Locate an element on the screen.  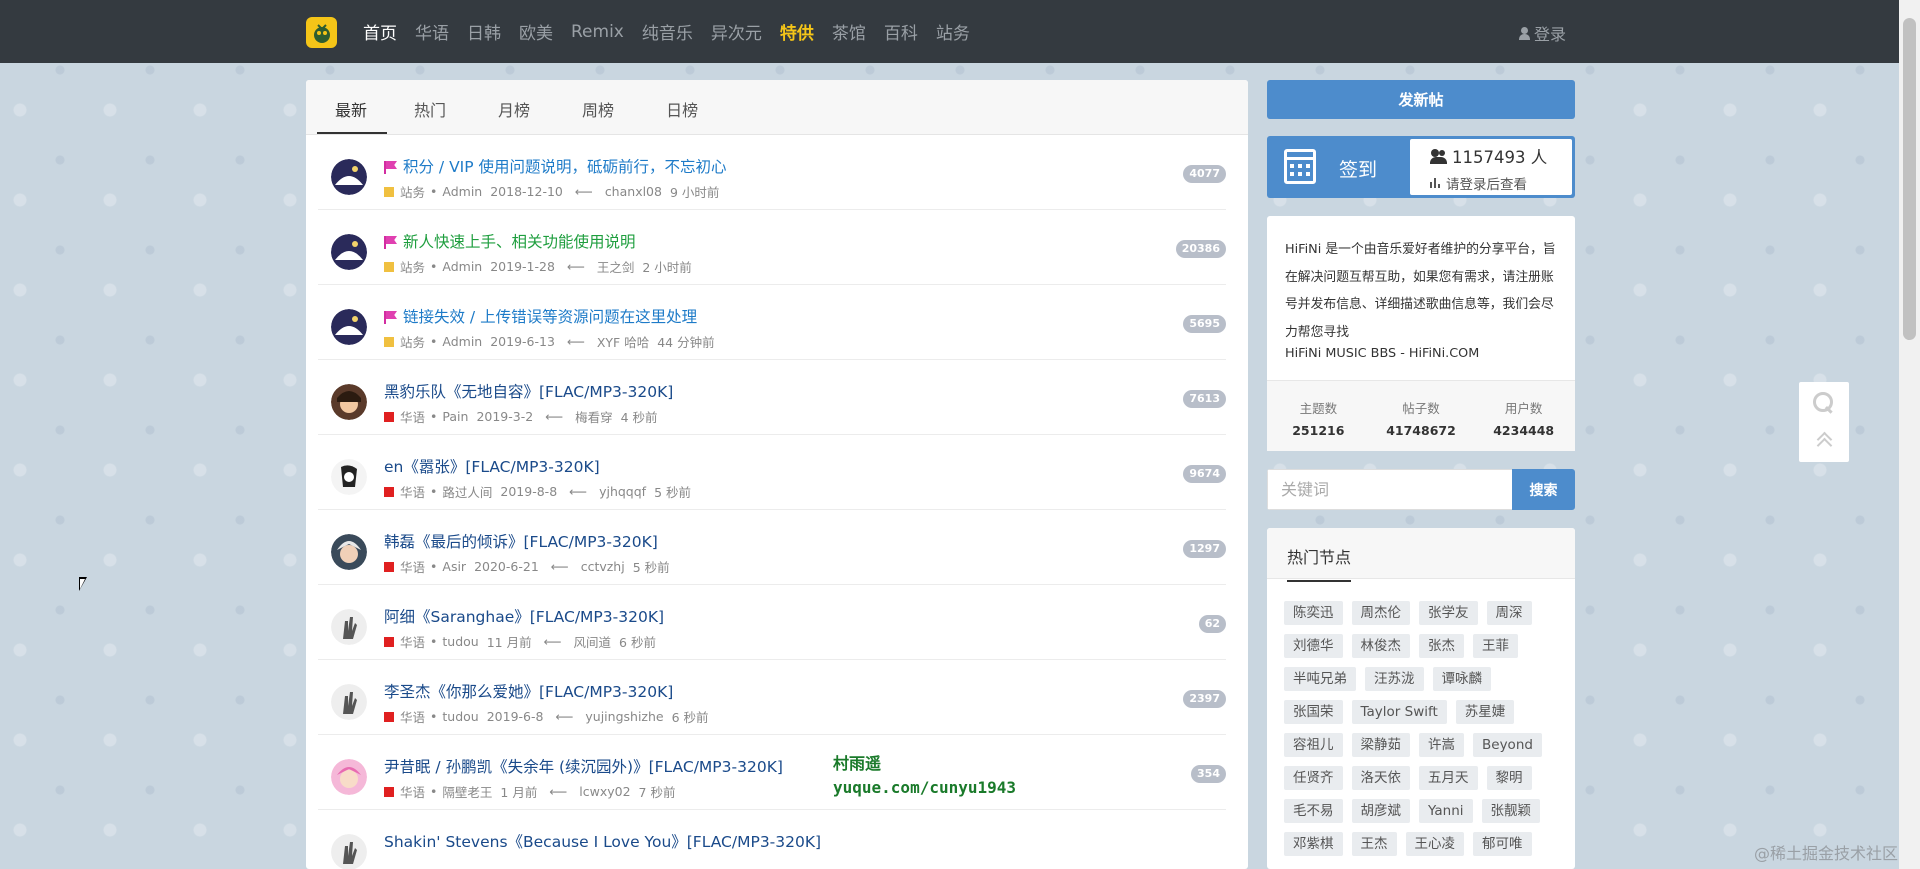
thread-last-user: yujingshizhe is located at coordinates (624, 716).